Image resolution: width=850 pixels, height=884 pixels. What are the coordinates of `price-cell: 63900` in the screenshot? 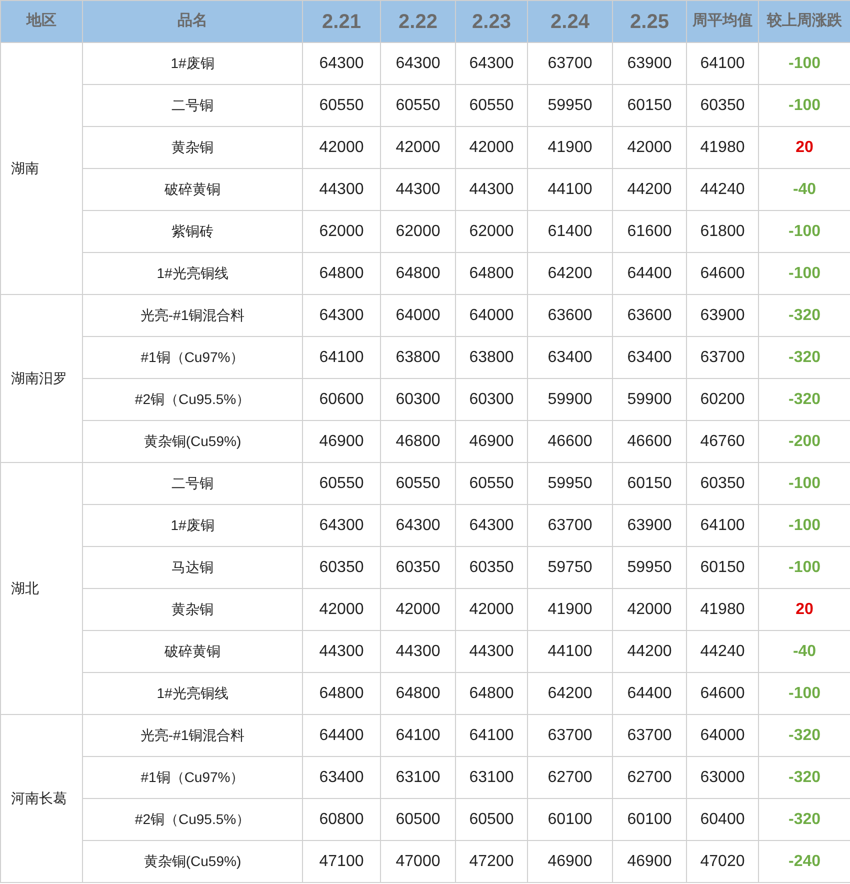 It's located at (649, 525).